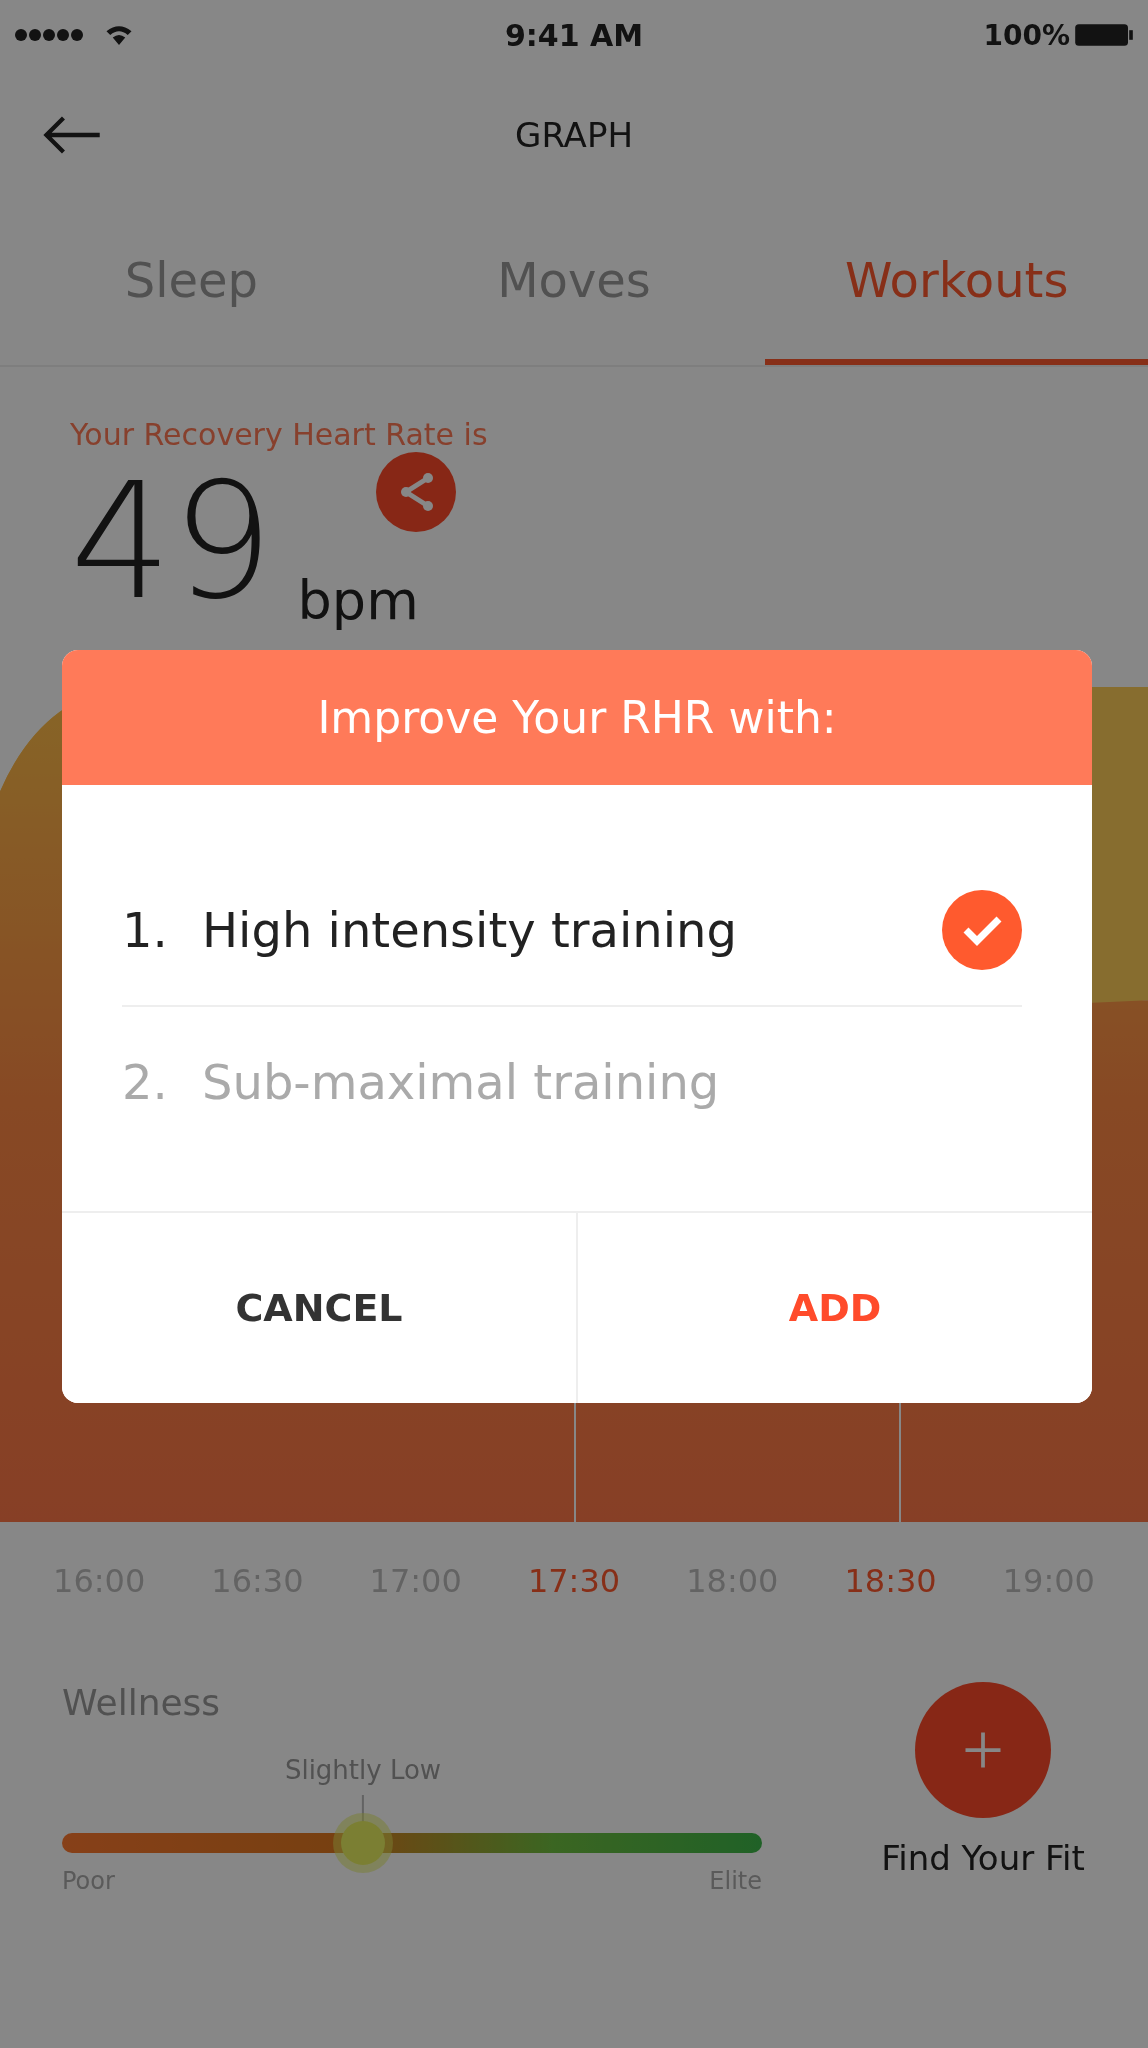 This screenshot has height=2048, width=1148. Describe the element at coordinates (172, 542) in the screenshot. I see `heart-rate-value: 49` at that location.